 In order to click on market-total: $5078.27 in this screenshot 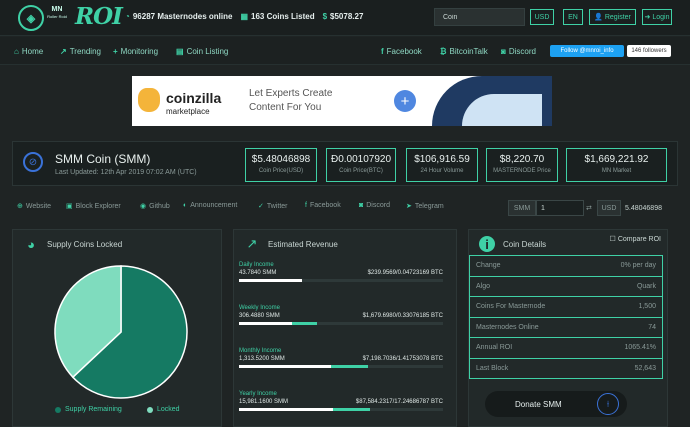, I will do `click(347, 16)`.